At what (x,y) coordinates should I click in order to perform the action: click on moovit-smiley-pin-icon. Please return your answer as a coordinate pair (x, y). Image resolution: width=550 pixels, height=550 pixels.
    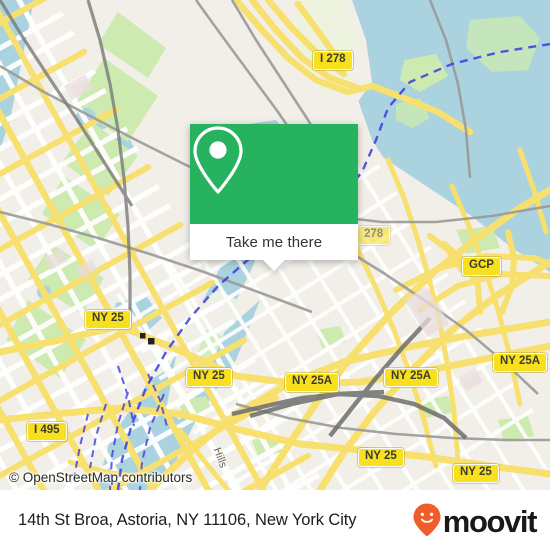
    Looking at the image, I should click on (427, 520).